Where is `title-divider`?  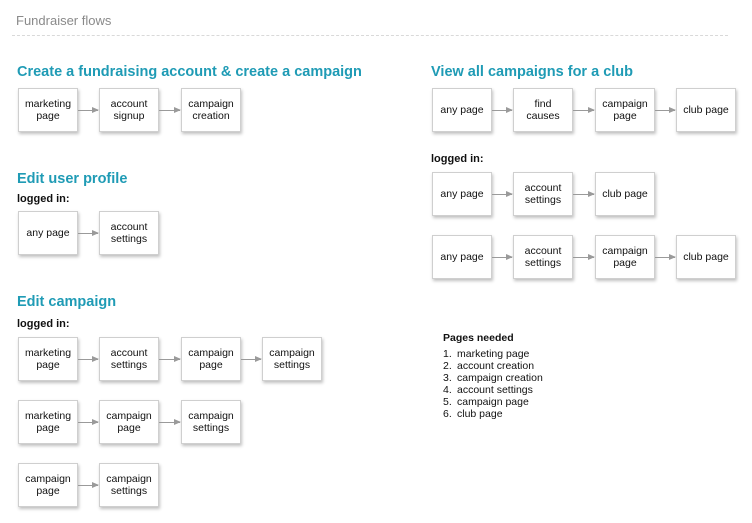
title-divider is located at coordinates (370, 35).